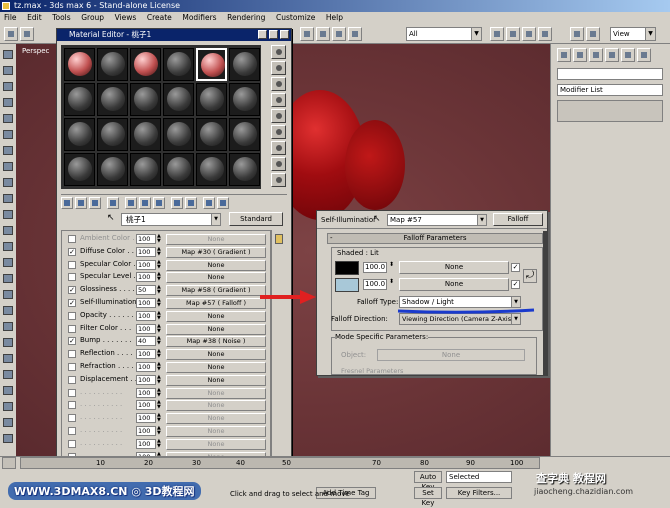 This screenshot has width=670, height=508. Describe the element at coordinates (633, 34) in the screenshot. I see `render-type-dropdown: View ▼` at that location.